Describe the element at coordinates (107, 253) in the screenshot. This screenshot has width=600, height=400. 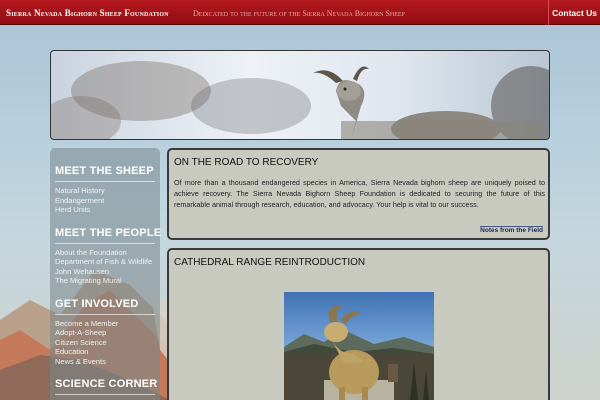
I see `nav-item-about-the-foundation: About the Foundation` at that location.